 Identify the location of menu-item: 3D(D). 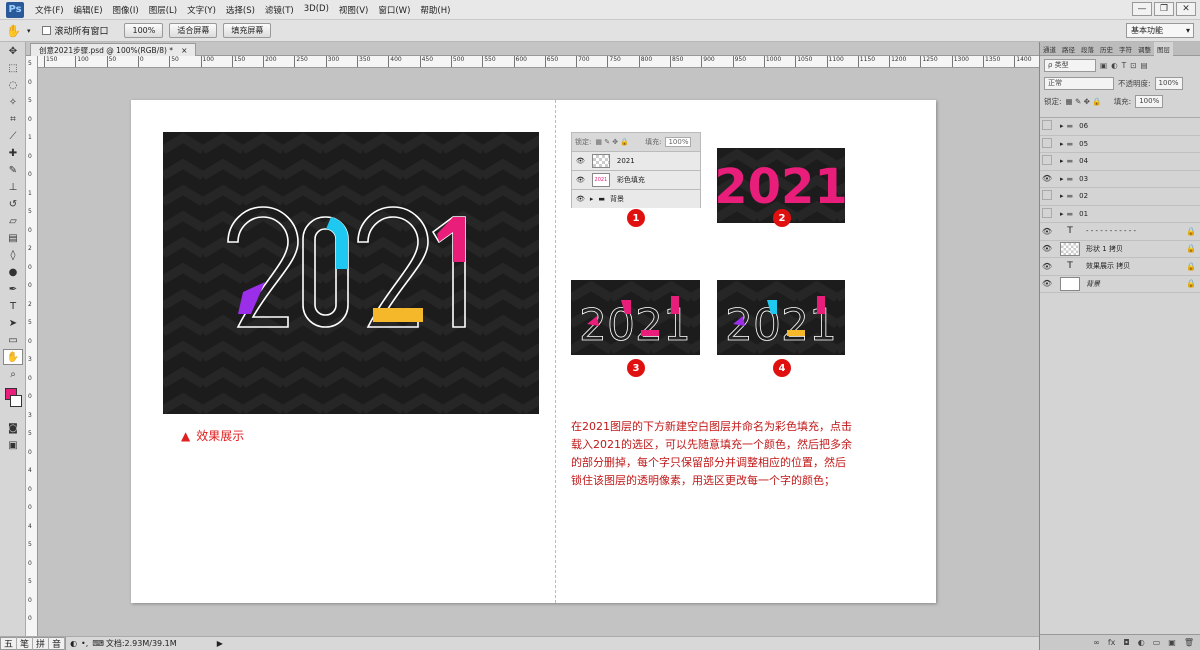
(316, 10).